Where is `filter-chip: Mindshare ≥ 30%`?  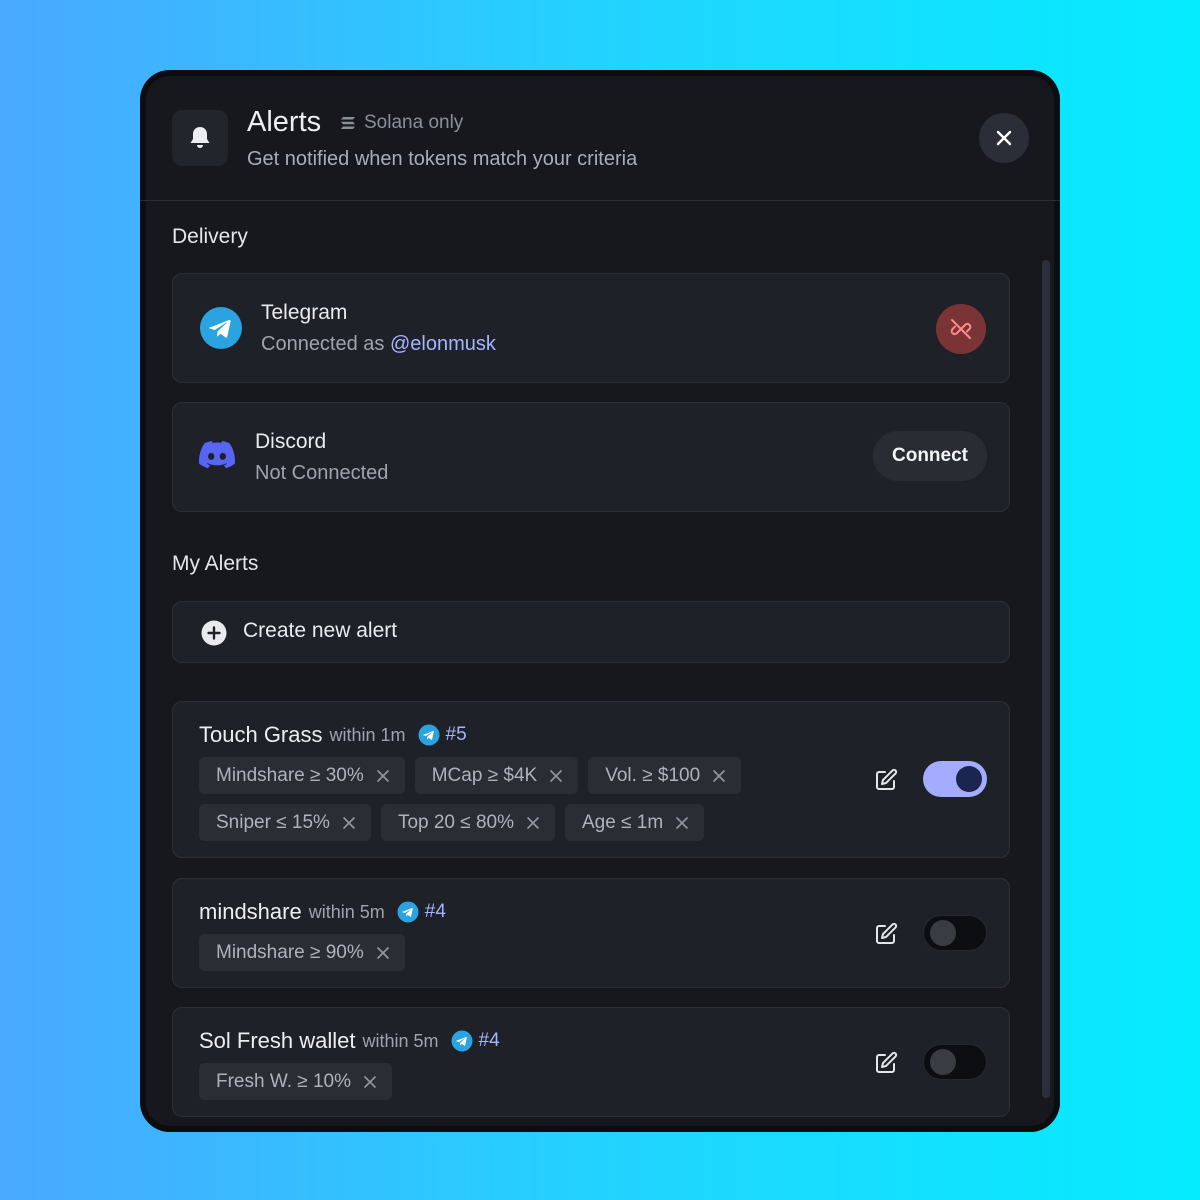
filter-chip: Mindshare ≥ 30% is located at coordinates (302, 775).